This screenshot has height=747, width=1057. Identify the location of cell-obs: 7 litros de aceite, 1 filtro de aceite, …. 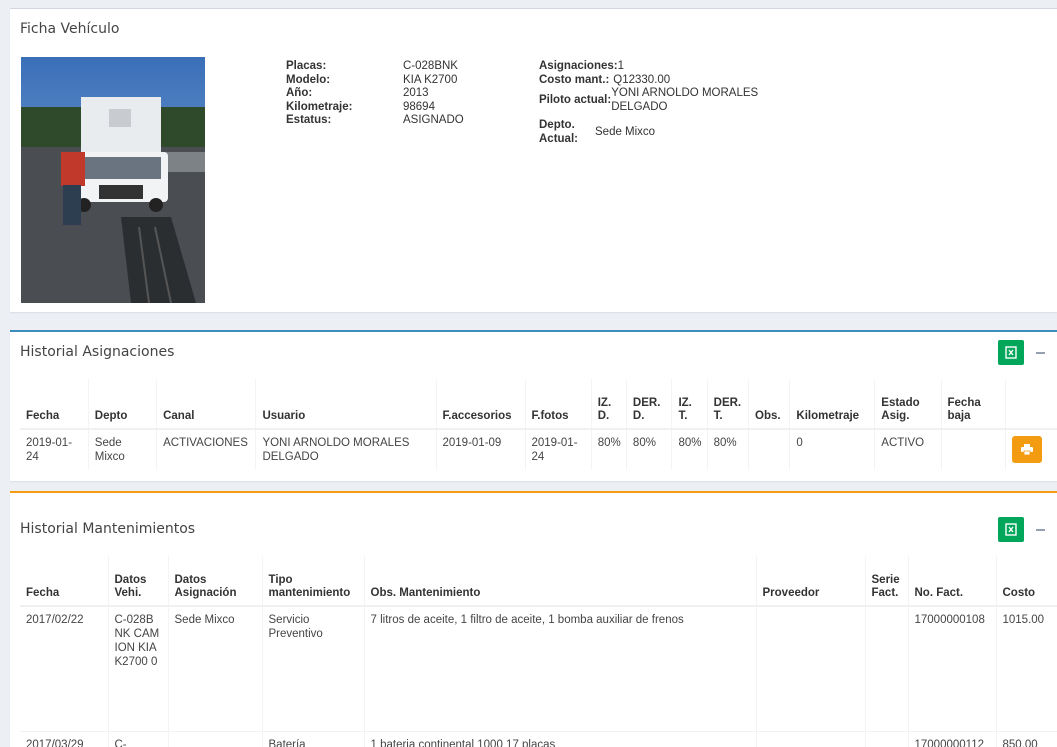
(559, 668).